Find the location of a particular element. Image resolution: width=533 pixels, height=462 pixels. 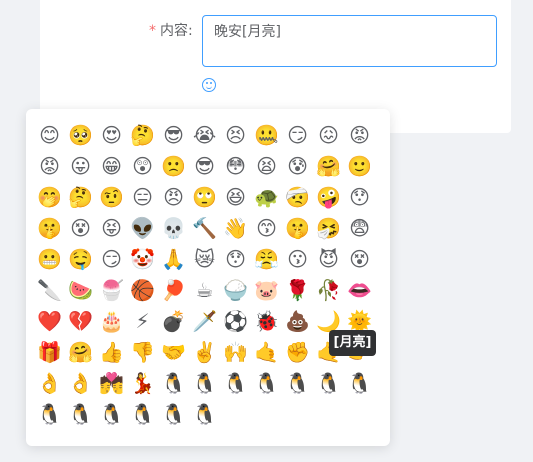

emoji-item: 🐞 is located at coordinates (266, 320).